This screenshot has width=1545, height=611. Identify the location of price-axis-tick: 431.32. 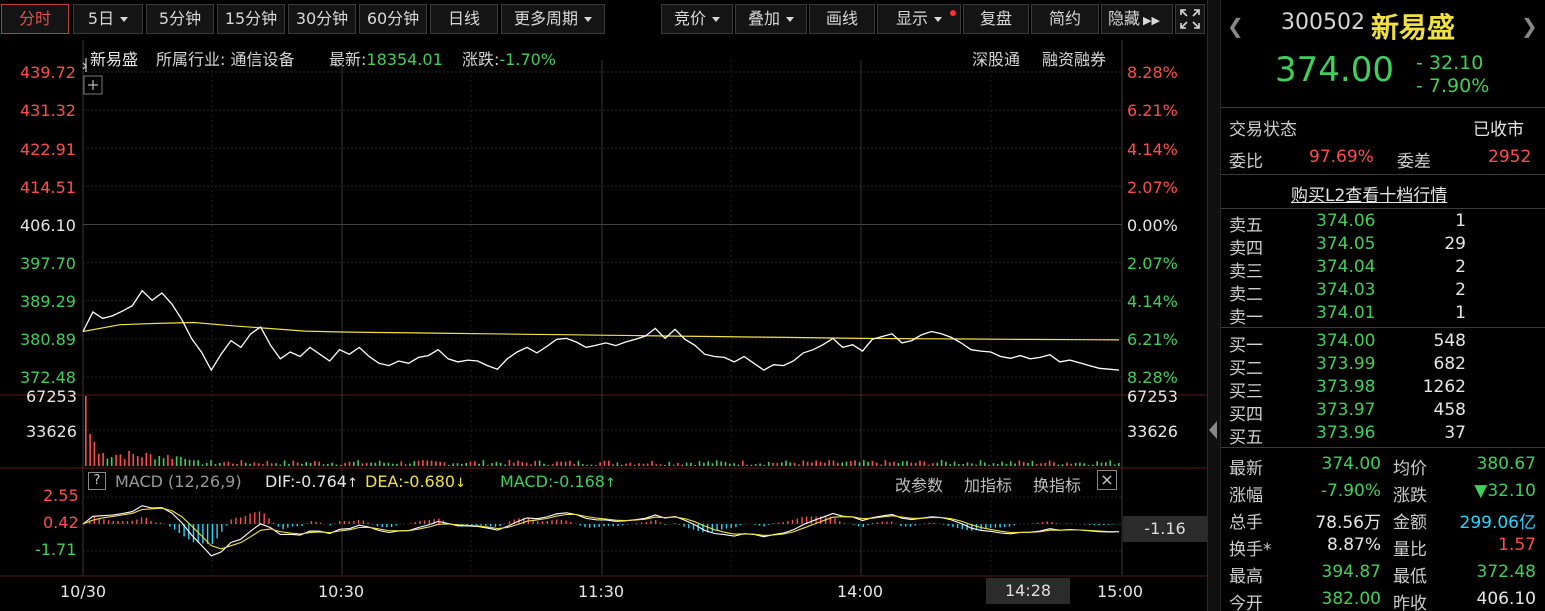
(48, 110).